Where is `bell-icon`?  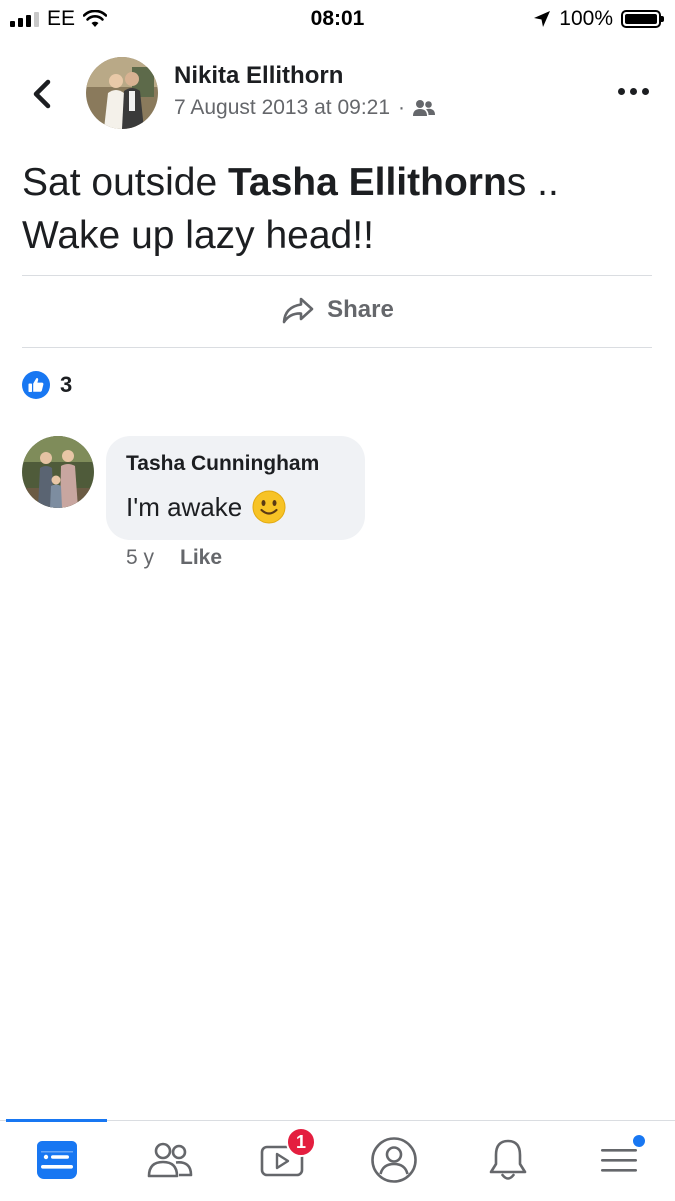 bell-icon is located at coordinates (508, 1159).